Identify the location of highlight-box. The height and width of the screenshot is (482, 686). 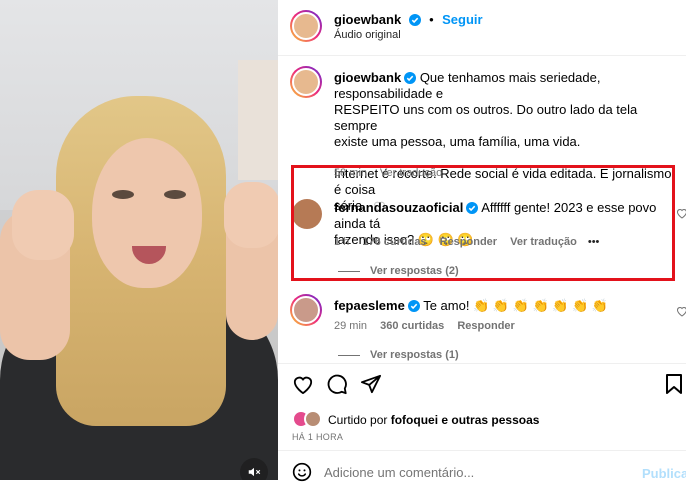
(483, 223).